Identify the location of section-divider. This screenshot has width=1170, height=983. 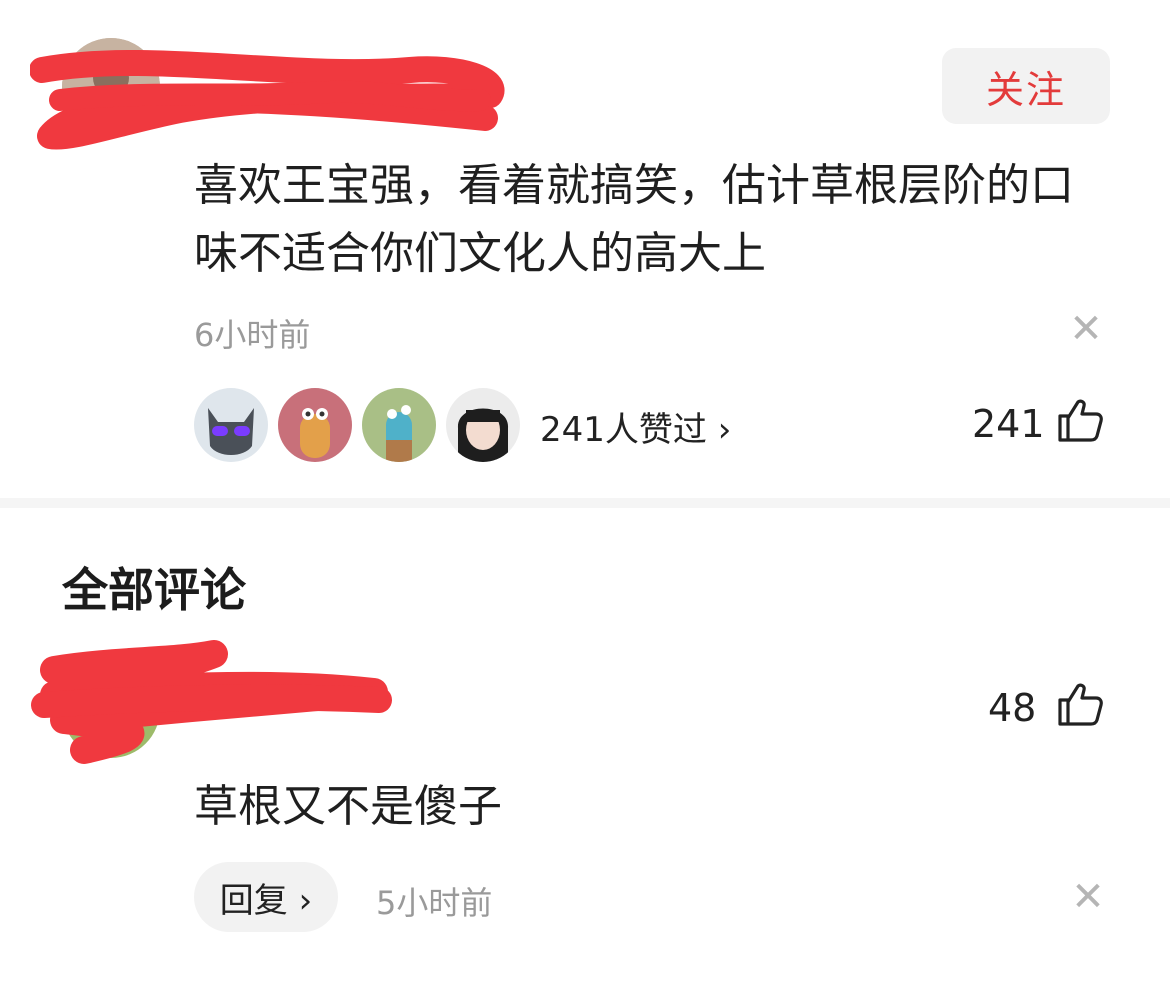
(585, 503).